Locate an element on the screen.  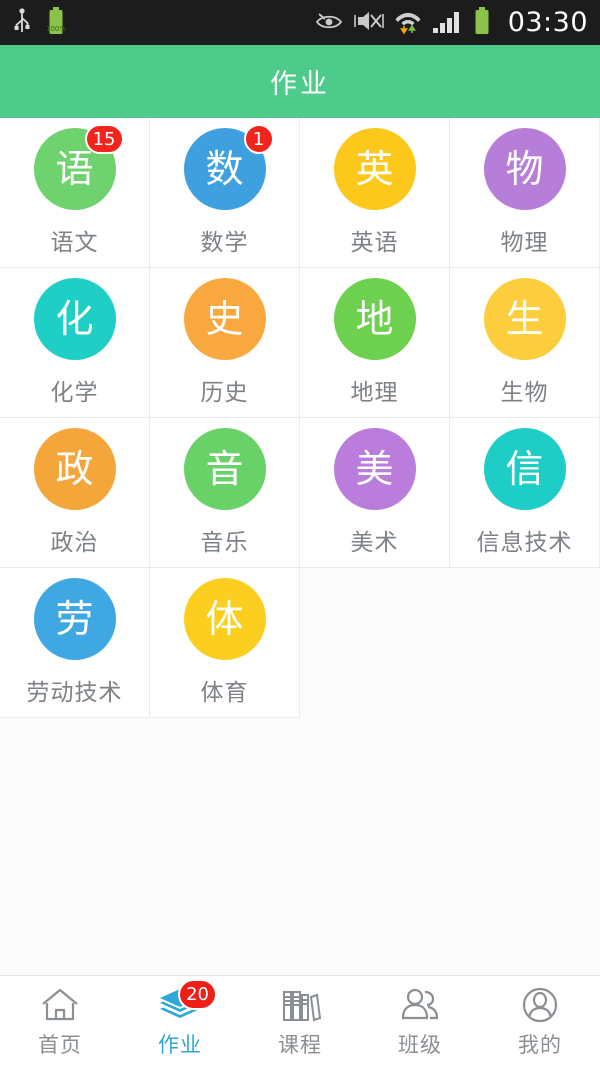
nav-item-1: 20 作业 is located at coordinates (180, 1021).